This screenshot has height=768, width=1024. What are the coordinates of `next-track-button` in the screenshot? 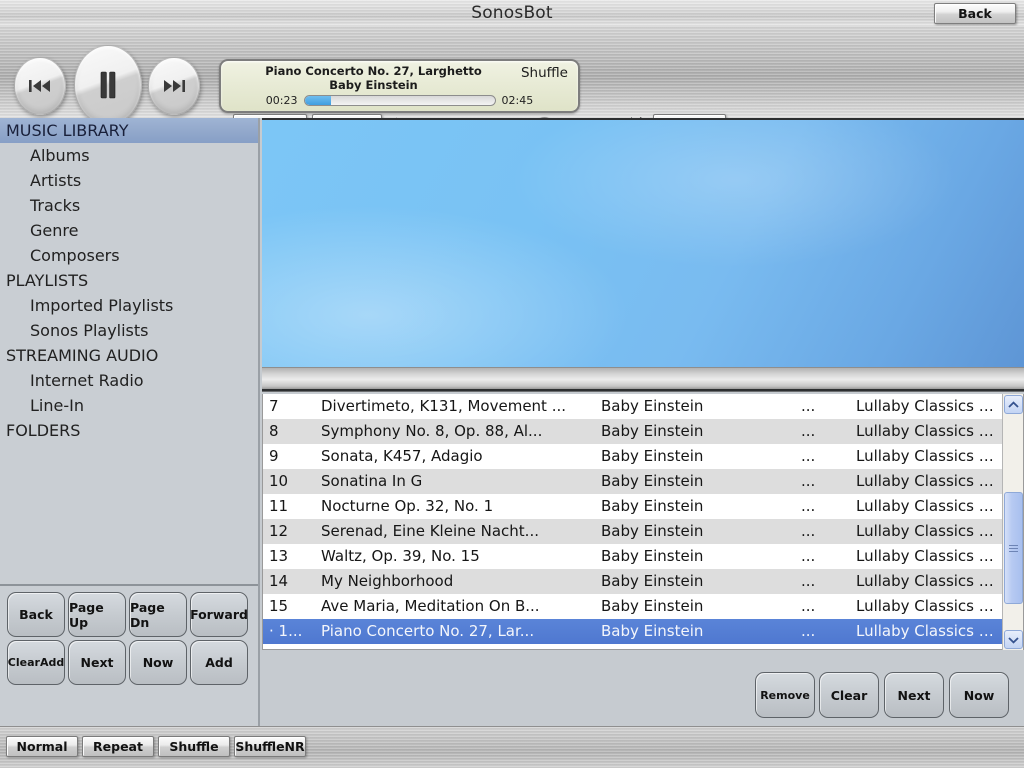 It's located at (174, 86).